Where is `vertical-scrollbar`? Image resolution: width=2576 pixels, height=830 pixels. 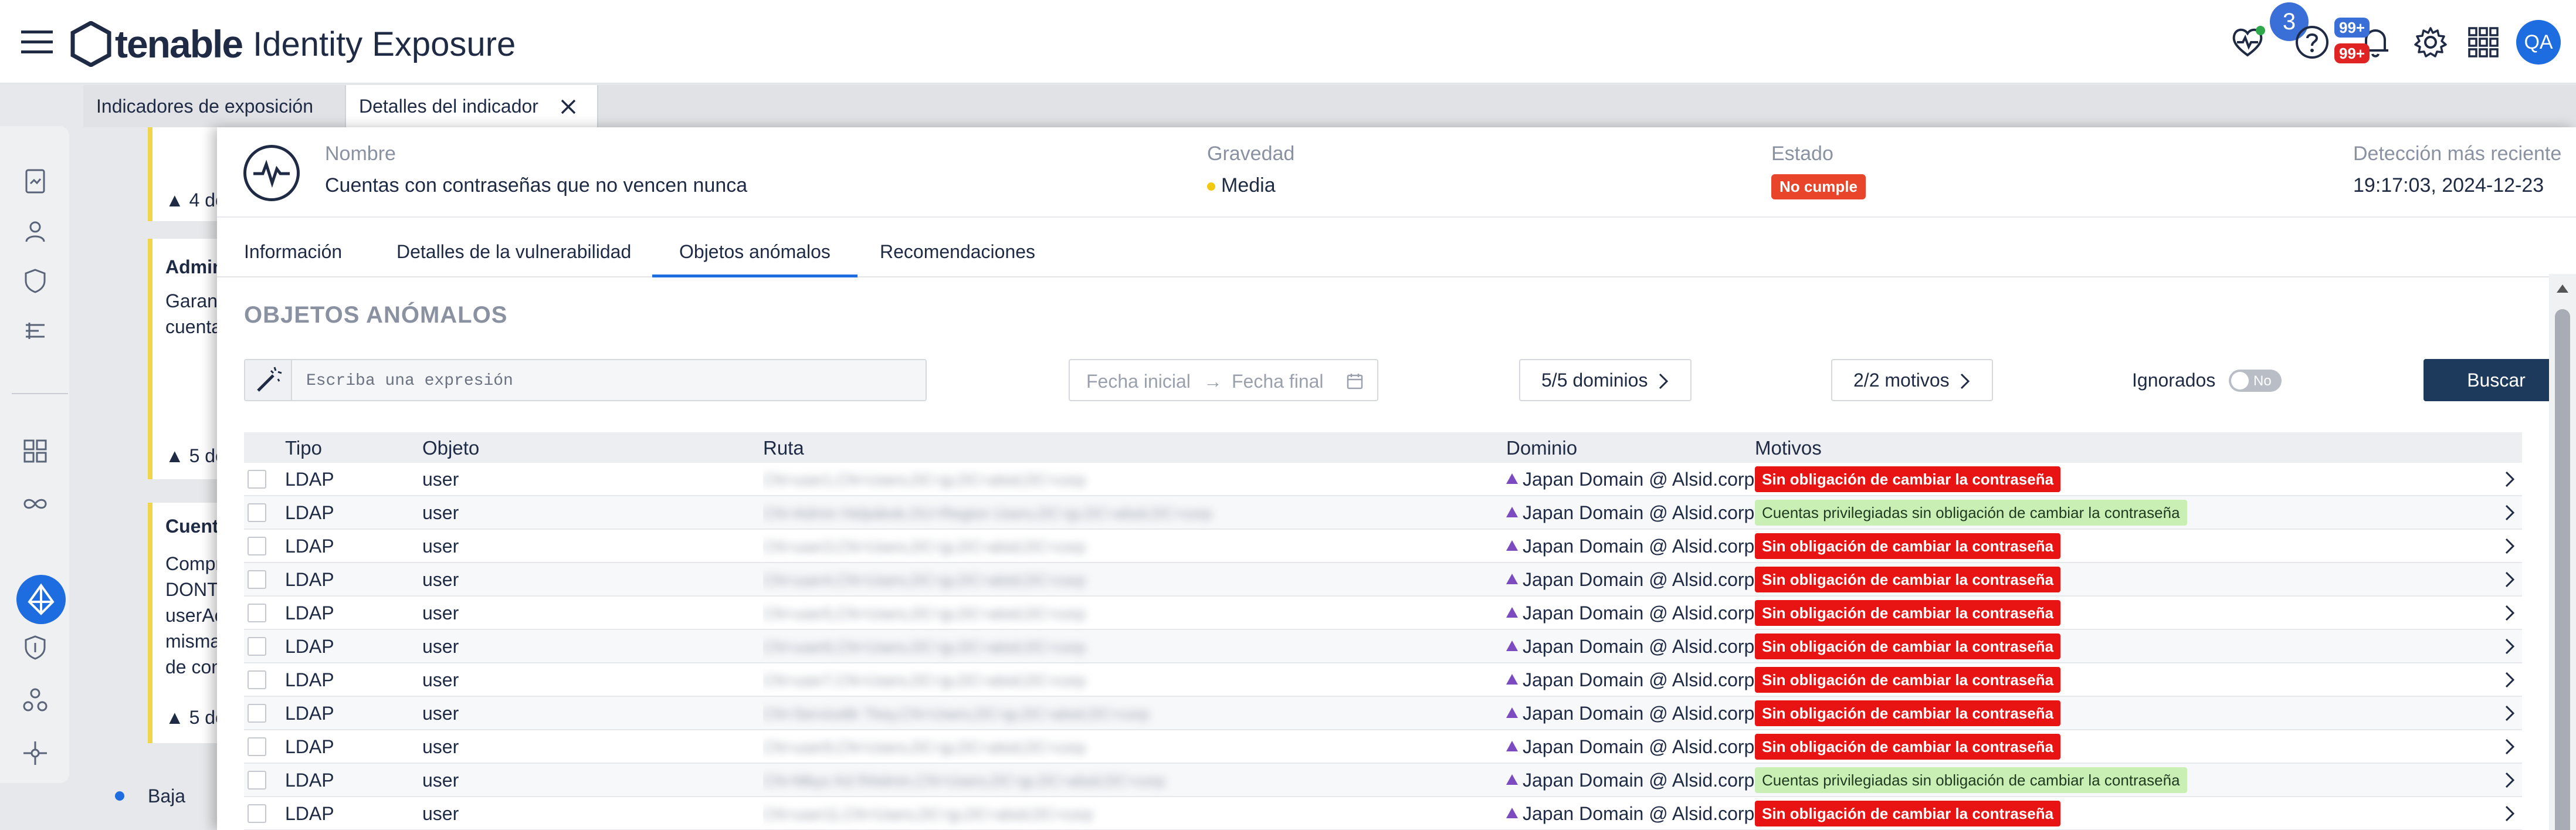 vertical-scrollbar is located at coordinates (2562, 552).